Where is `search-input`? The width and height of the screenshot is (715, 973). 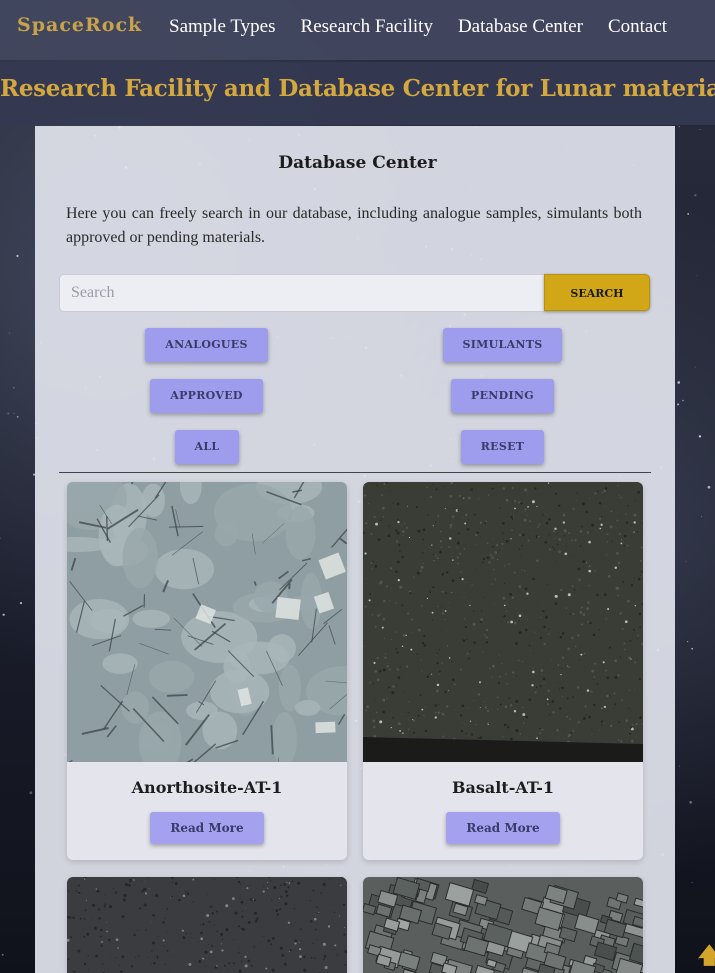 search-input is located at coordinates (302, 293).